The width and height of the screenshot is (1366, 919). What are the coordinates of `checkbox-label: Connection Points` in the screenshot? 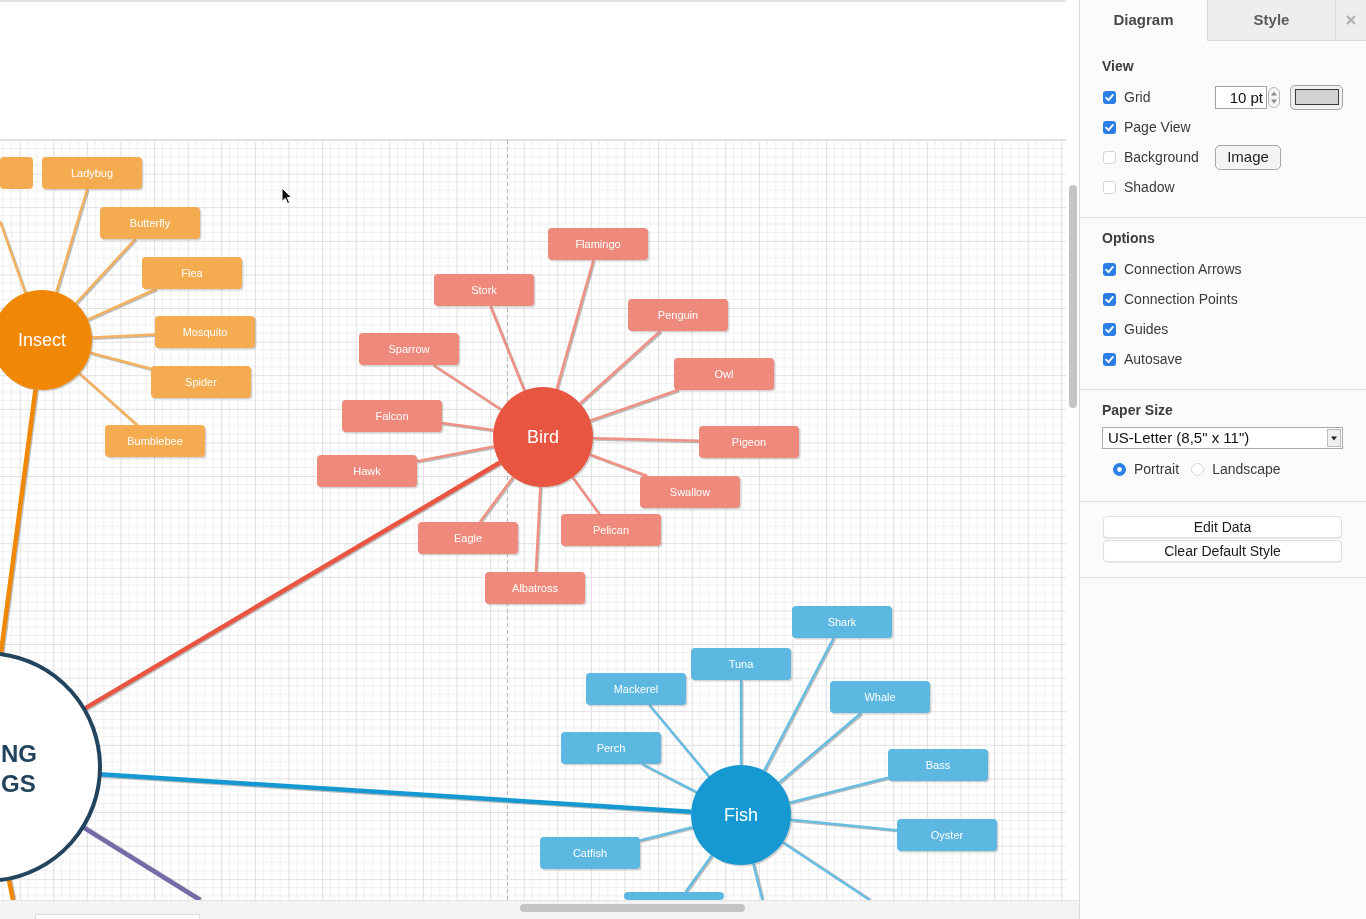 It's located at (1181, 299).